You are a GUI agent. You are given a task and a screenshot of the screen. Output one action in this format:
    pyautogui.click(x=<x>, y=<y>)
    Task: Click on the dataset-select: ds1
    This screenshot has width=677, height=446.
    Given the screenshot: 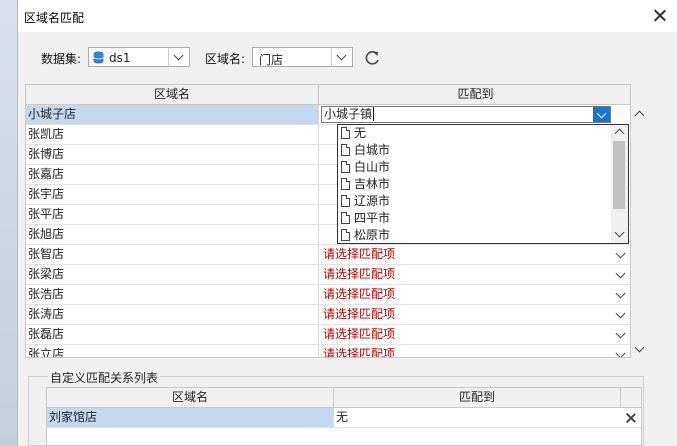 What is the action you would take?
    pyautogui.click(x=139, y=57)
    